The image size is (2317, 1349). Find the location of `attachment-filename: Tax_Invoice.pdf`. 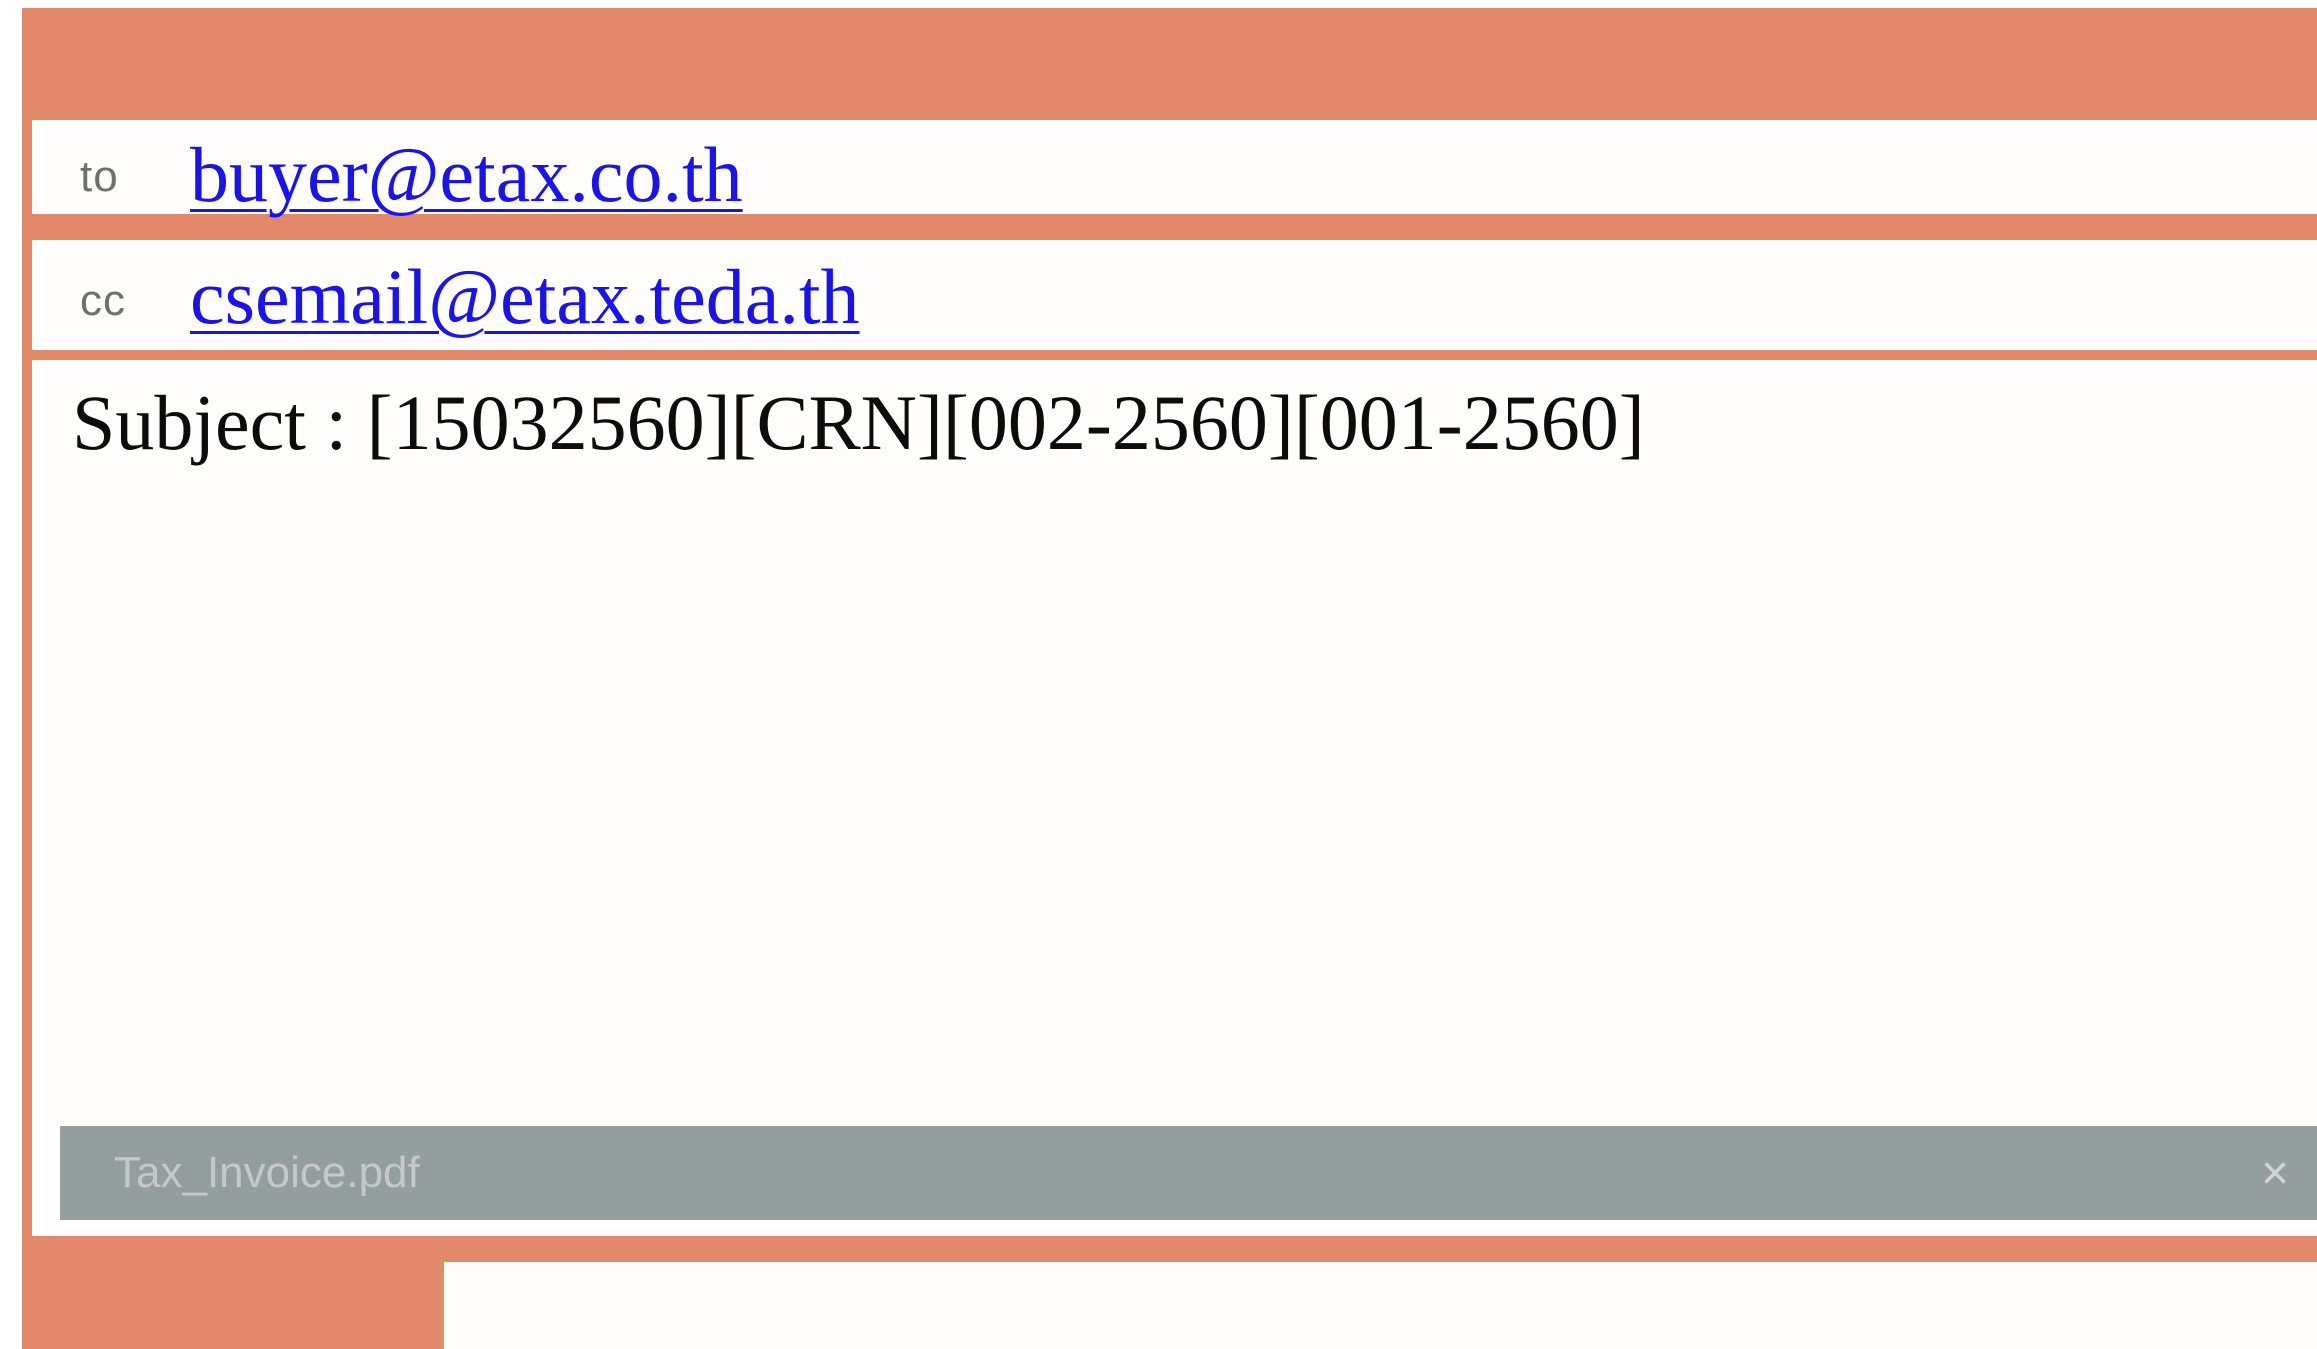

attachment-filename: Tax_Invoice.pdf is located at coordinates (267, 1173).